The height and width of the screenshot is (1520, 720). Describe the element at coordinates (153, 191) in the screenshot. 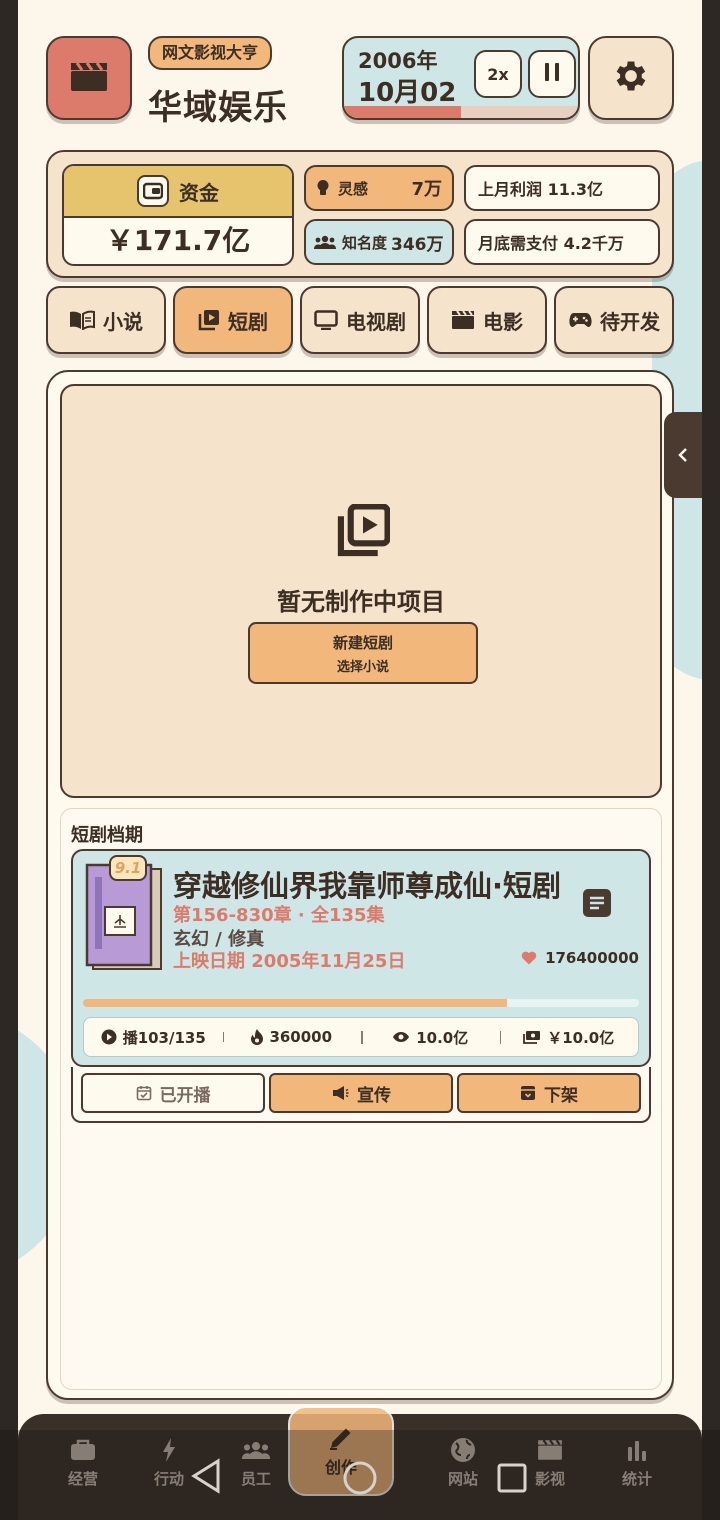

I see `wallet-icon` at that location.